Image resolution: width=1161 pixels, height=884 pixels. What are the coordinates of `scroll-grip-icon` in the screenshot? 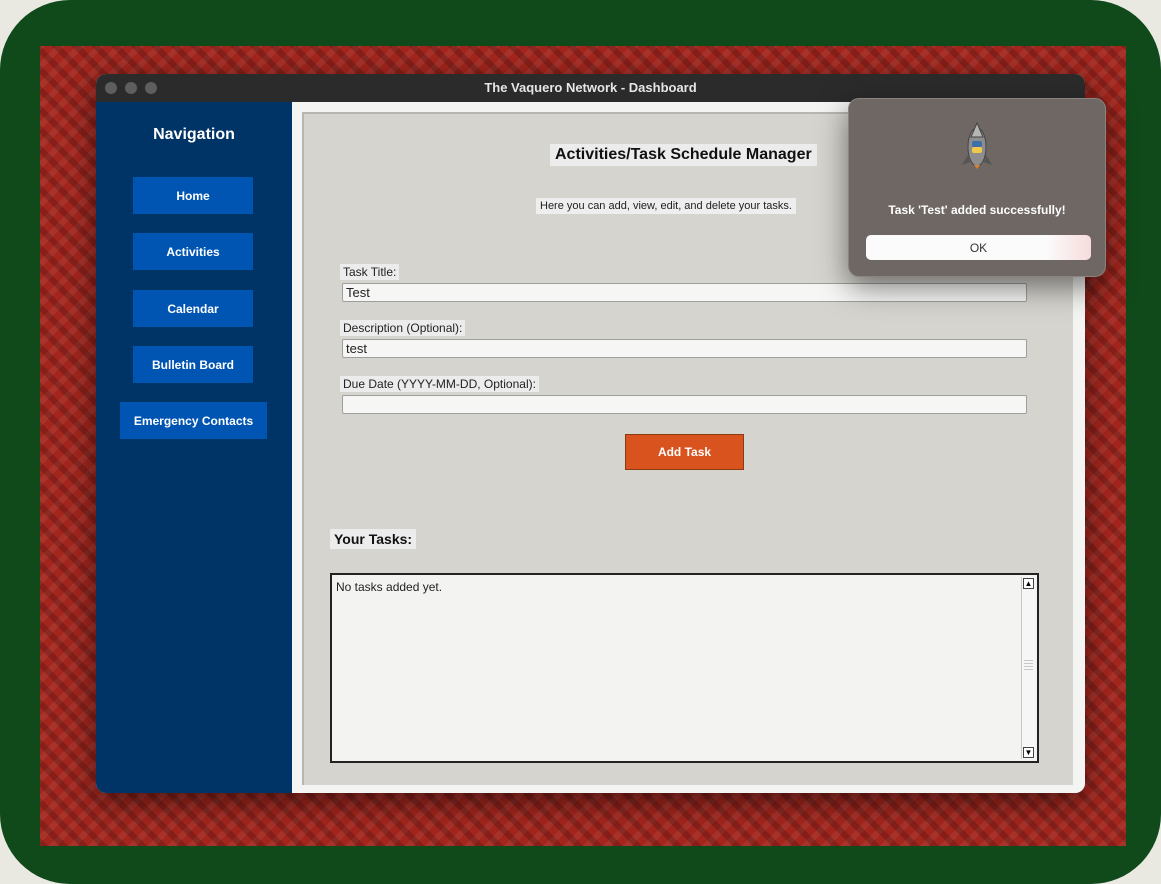 It's located at (1028, 666).